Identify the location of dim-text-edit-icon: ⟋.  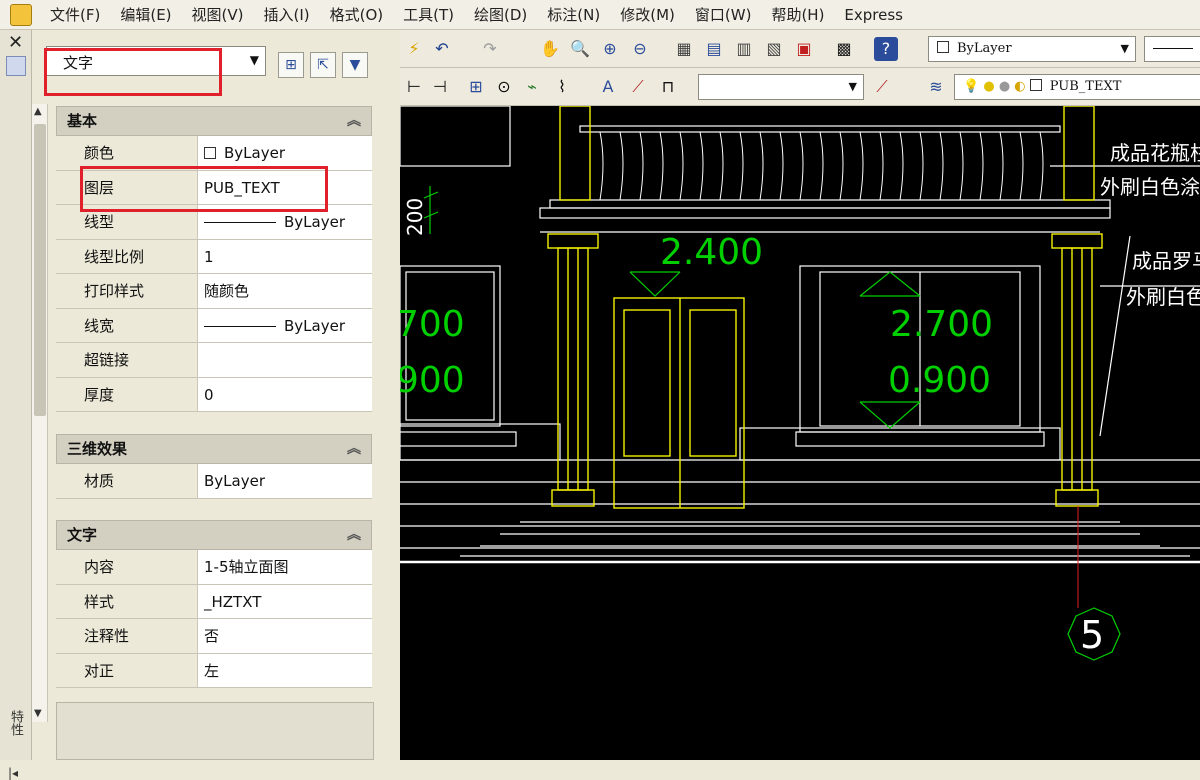
(638, 87).